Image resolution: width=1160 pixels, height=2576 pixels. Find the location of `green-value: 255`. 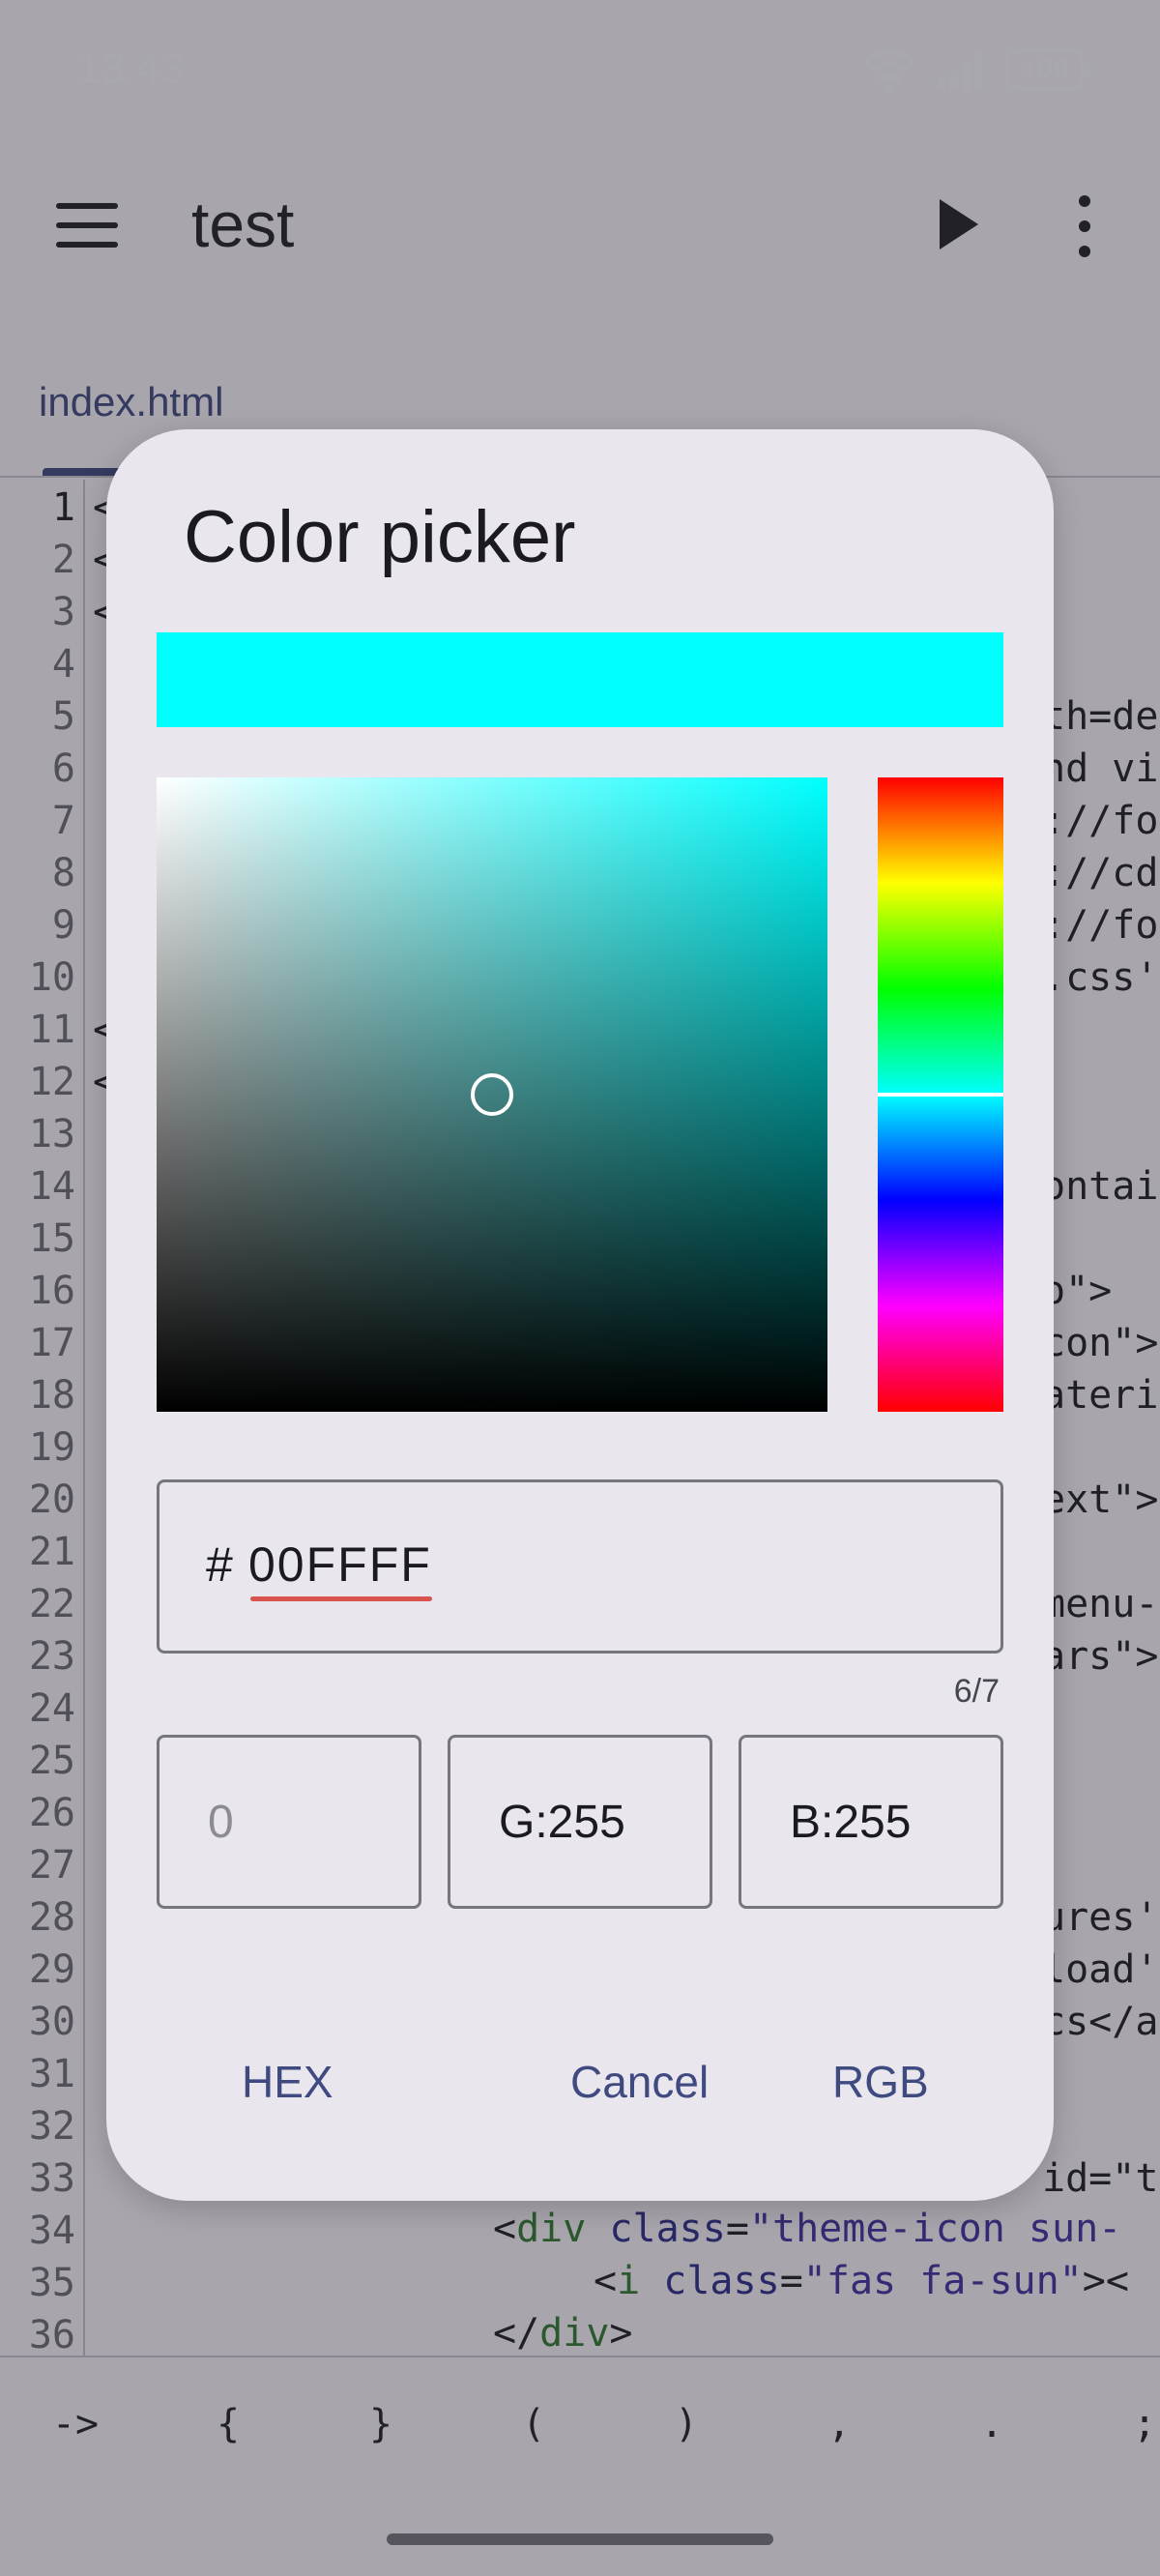

green-value: 255 is located at coordinates (586, 1822).